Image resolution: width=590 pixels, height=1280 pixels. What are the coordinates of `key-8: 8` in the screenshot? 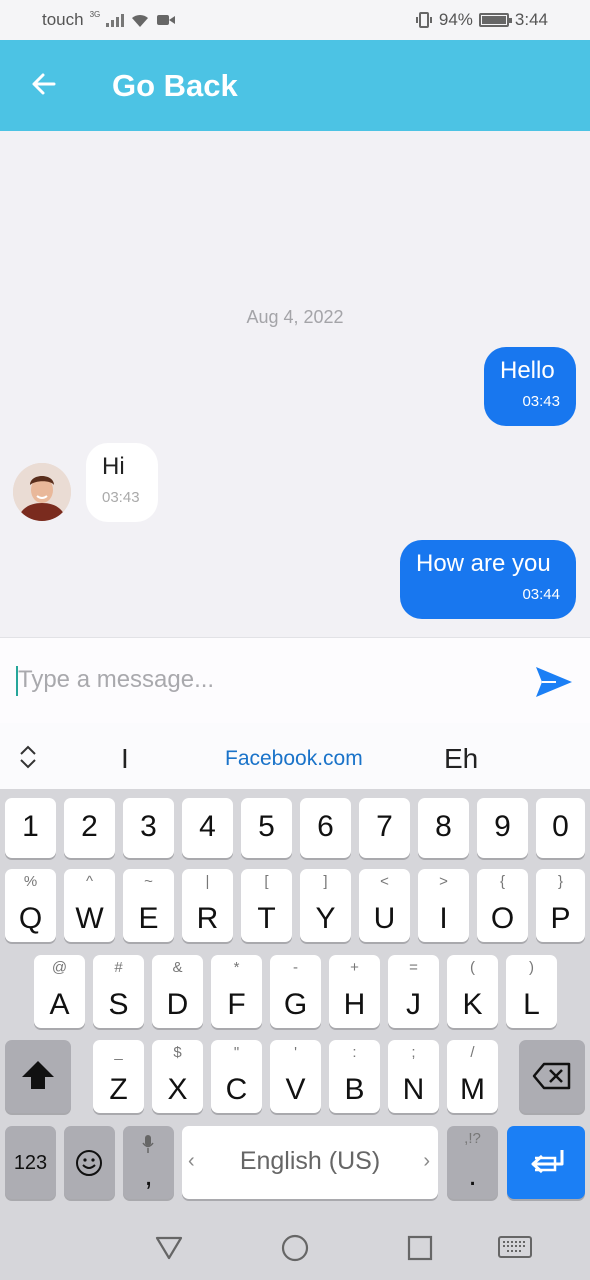 It's located at (443, 828).